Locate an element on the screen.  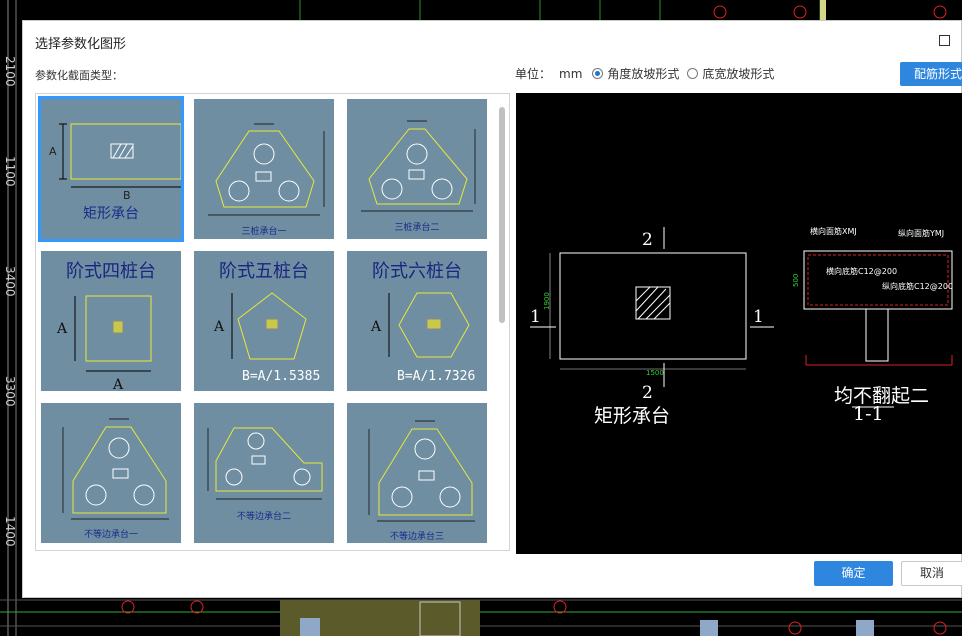
shape-caption: 不等边承台一 is located at coordinates (110, 535).